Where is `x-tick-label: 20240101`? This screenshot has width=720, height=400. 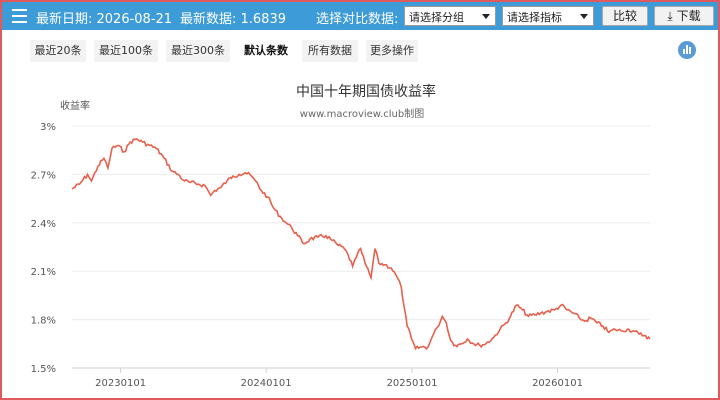
x-tick-label: 20240101 is located at coordinates (266, 383).